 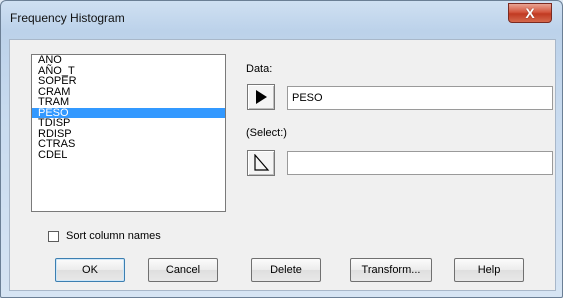 What do you see at coordinates (420, 163) in the screenshot?
I see `select-input` at bounding box center [420, 163].